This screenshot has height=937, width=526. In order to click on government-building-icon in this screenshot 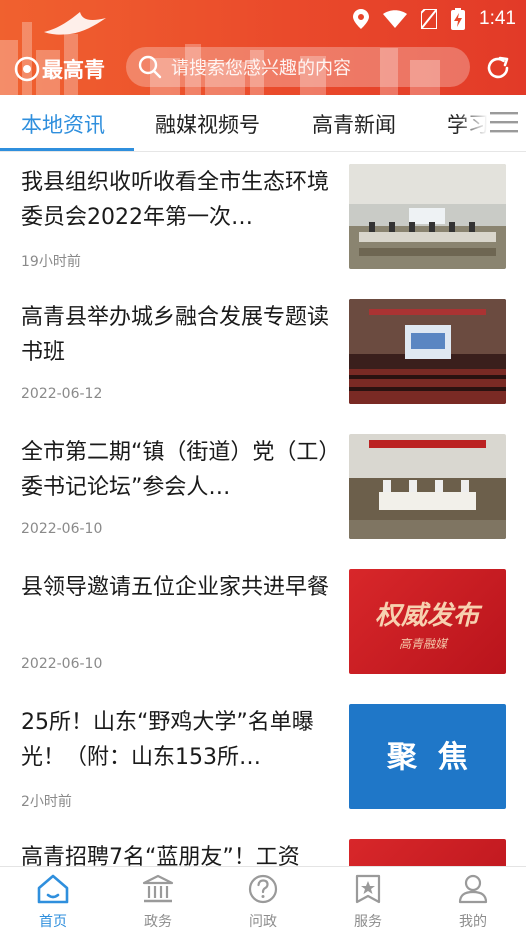, I will do `click(158, 888)`.